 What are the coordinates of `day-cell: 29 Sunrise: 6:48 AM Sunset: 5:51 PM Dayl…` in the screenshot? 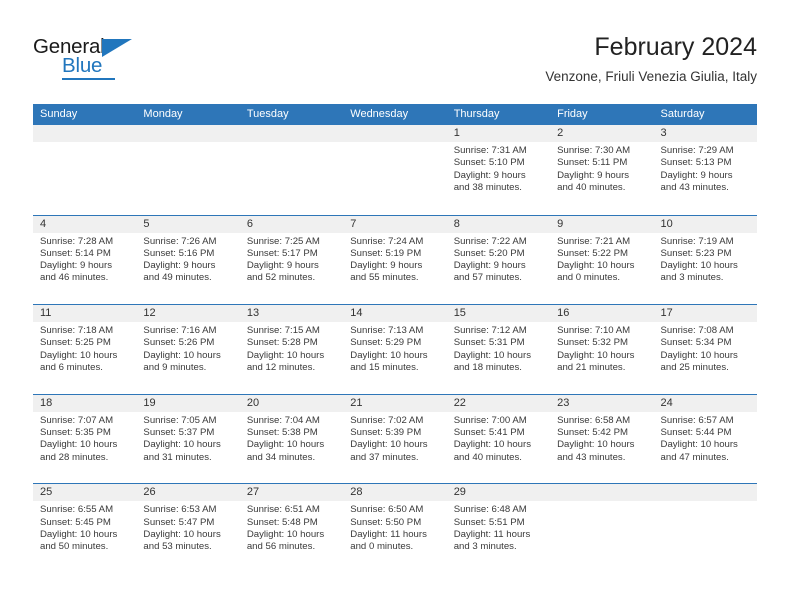 It's located at (498, 528).